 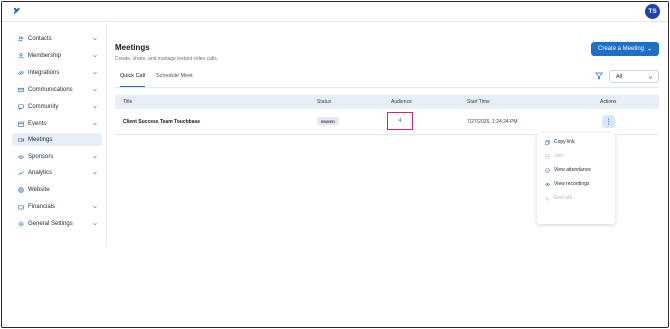 I want to click on sidebar-item-label: Membership, so click(x=45, y=55).